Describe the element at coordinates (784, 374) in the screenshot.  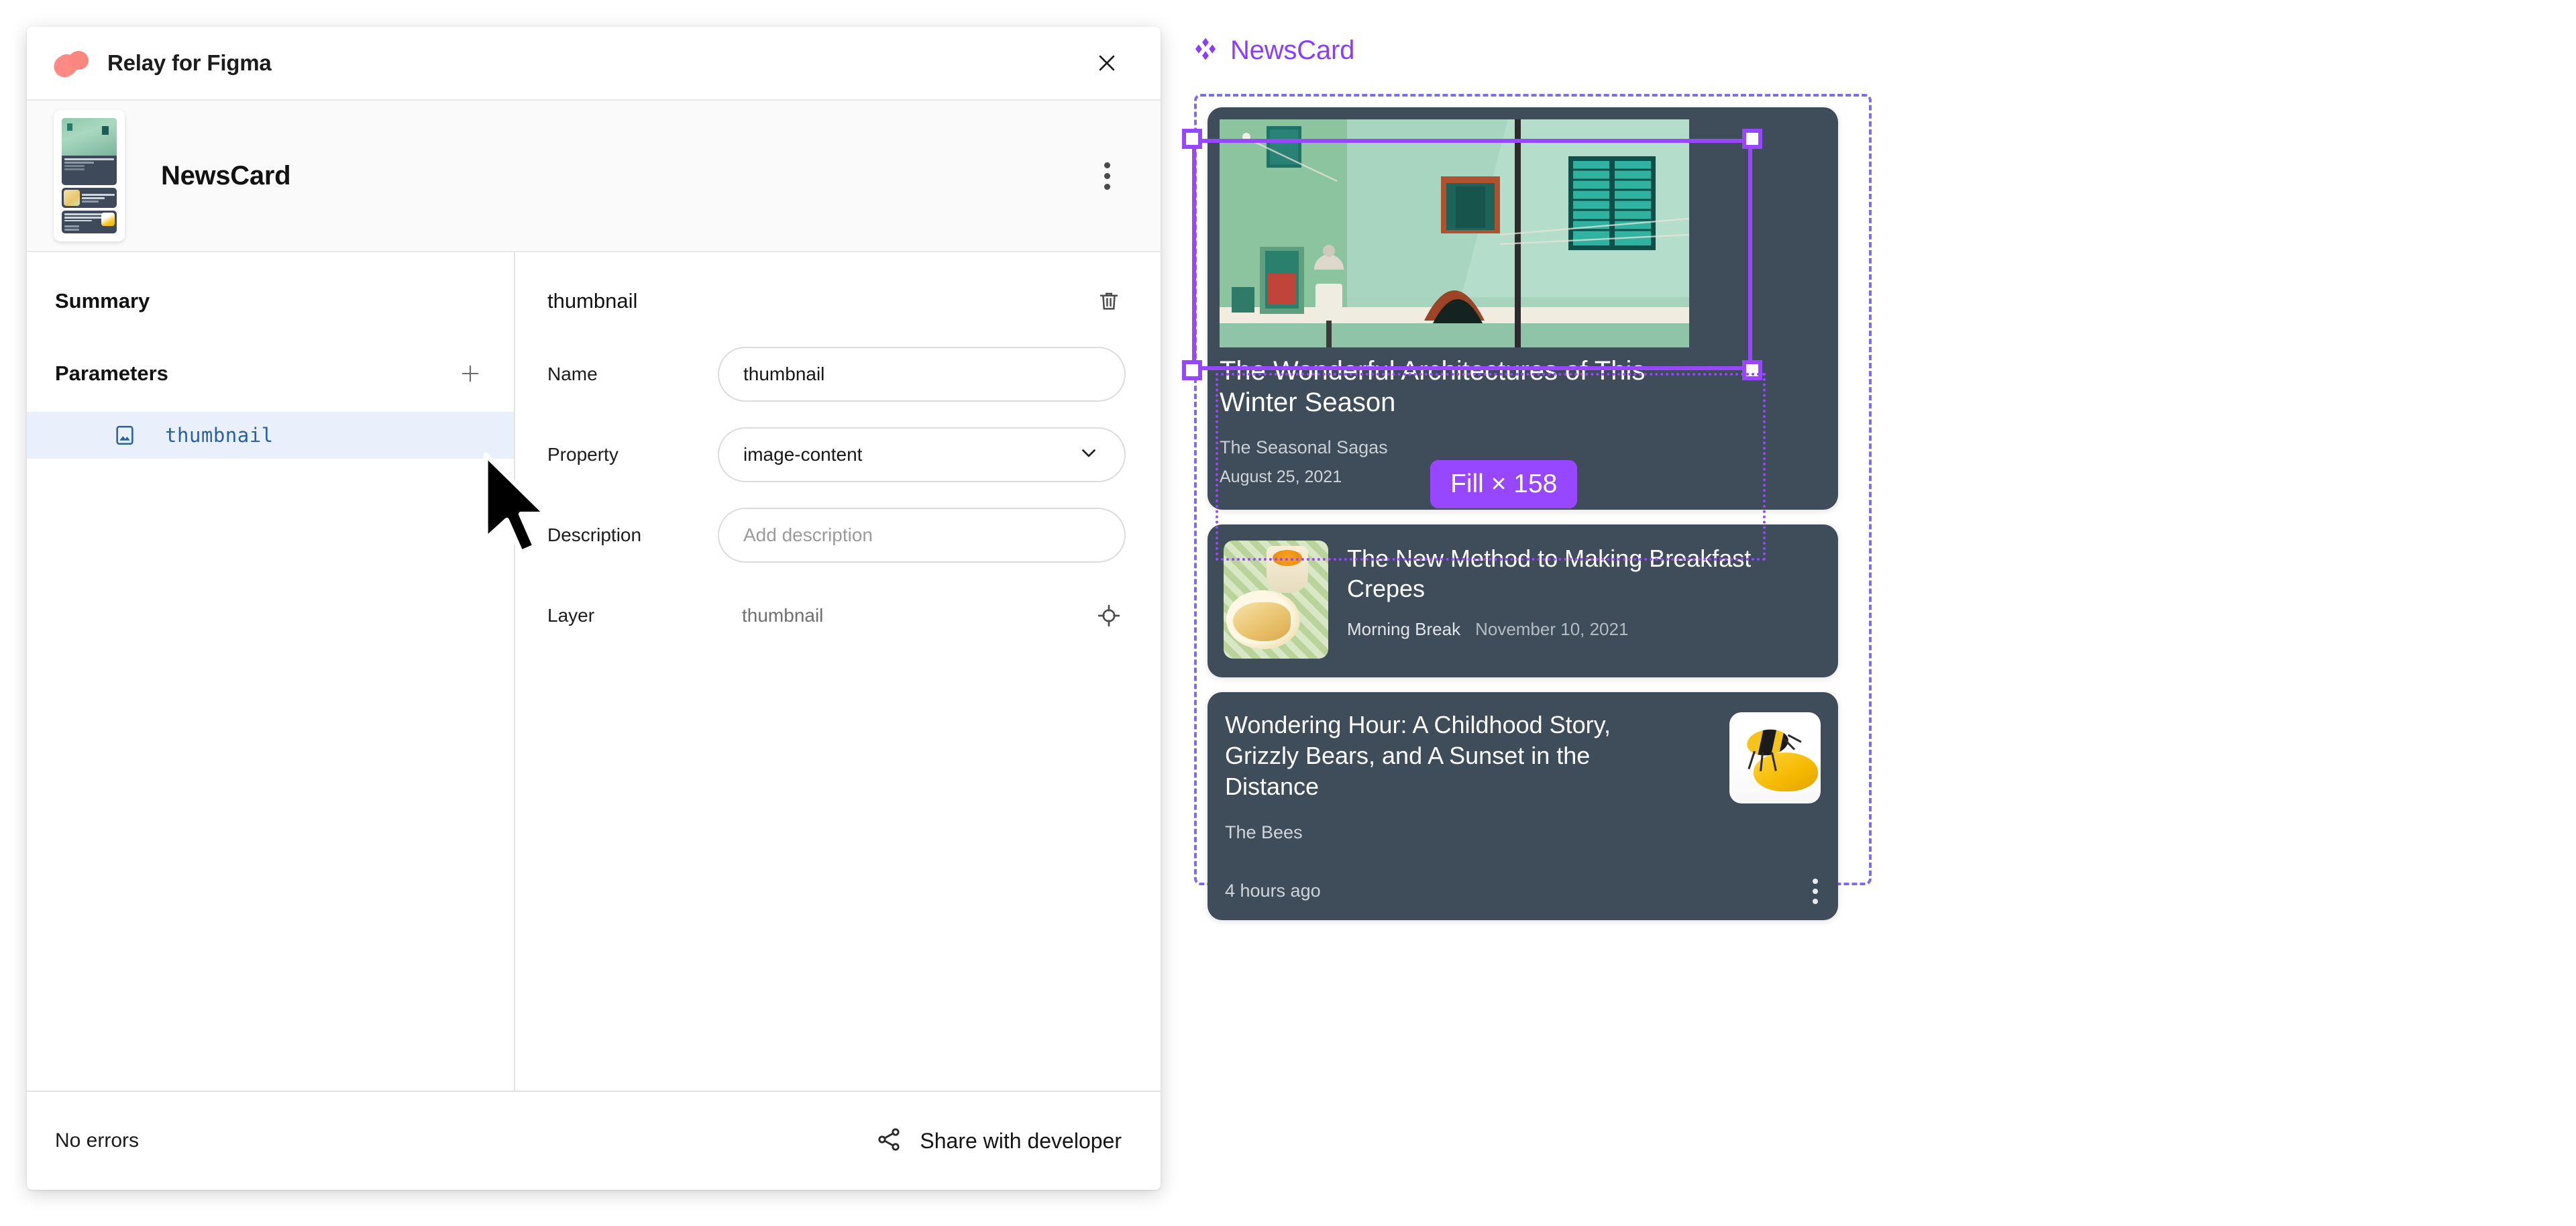
I see `name-input-value: thumbnail` at that location.